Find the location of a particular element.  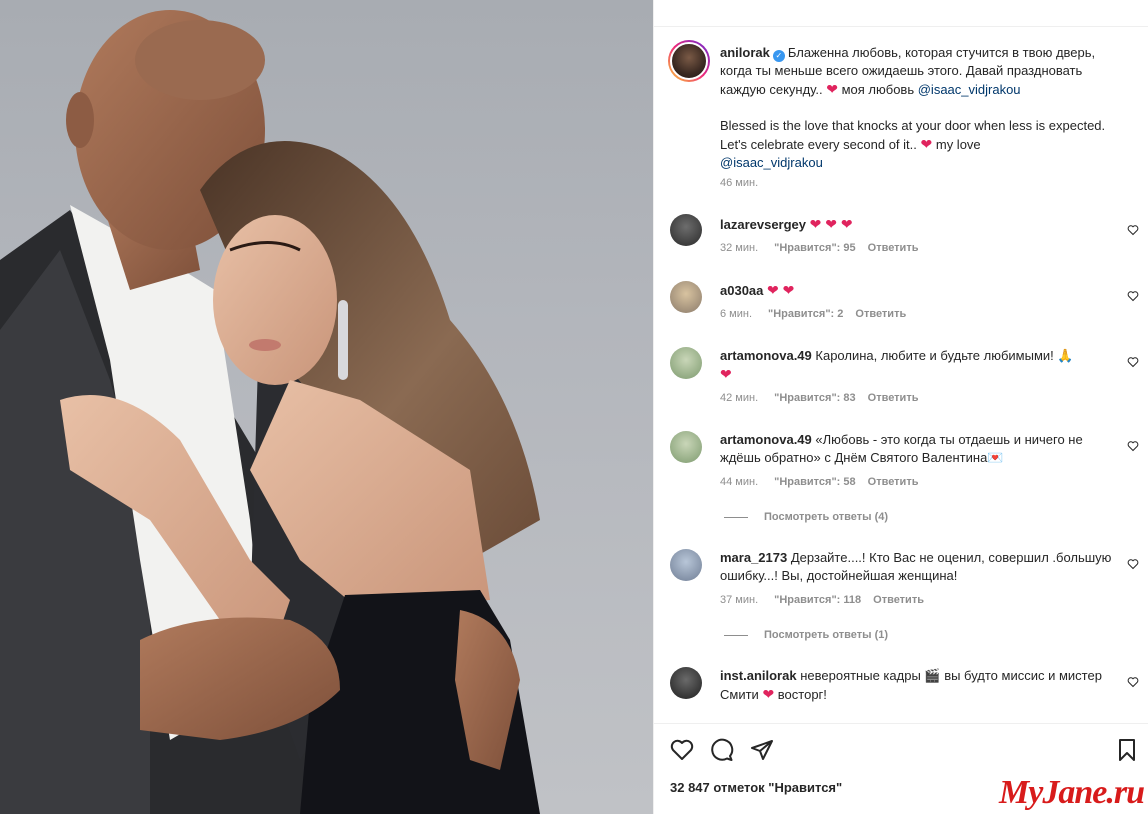

comment-meta: 37 мин. "Нравится": 118 Ответить is located at coordinates (822, 600).